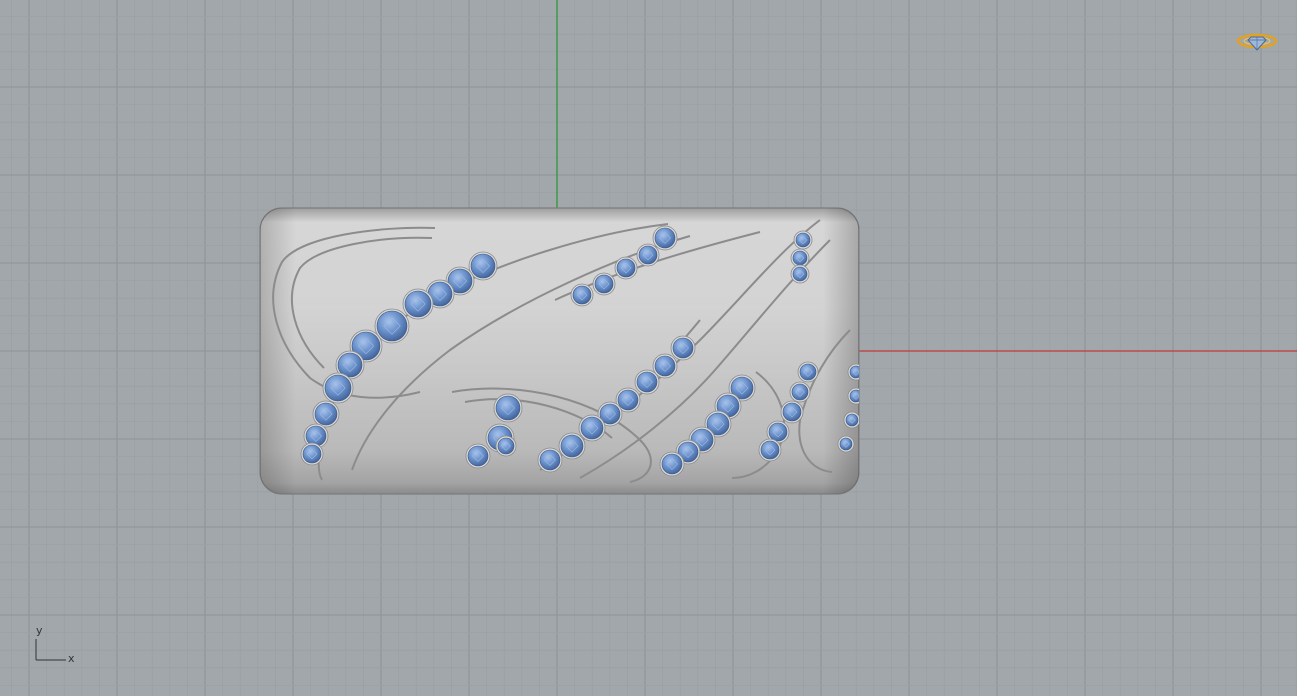 This screenshot has height=696, width=1297. Describe the element at coordinates (39, 630) in the screenshot. I see `axis-y-label: y` at that location.